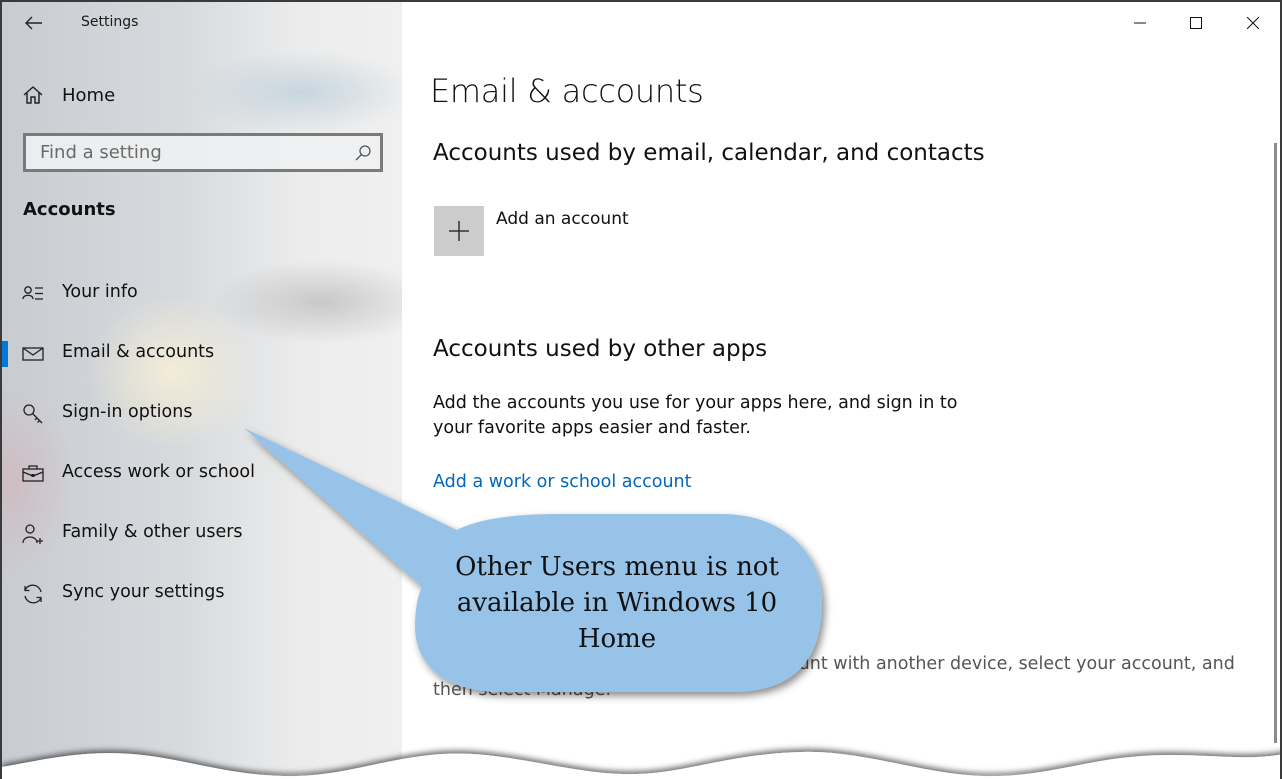 The image size is (1282, 779). Describe the element at coordinates (152, 532) in the screenshot. I see `sidebar-item-label: Family & other users` at that location.